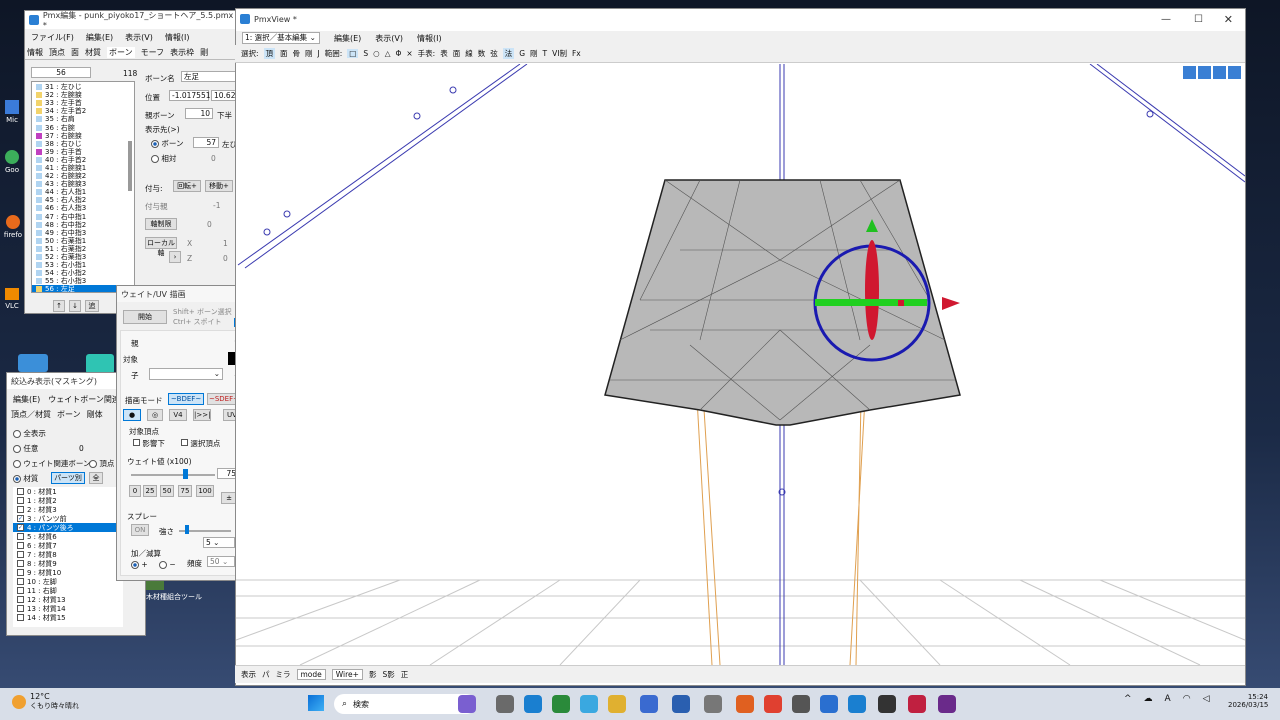  I want to click on circle-tool-button: ◎, so click(155, 415).